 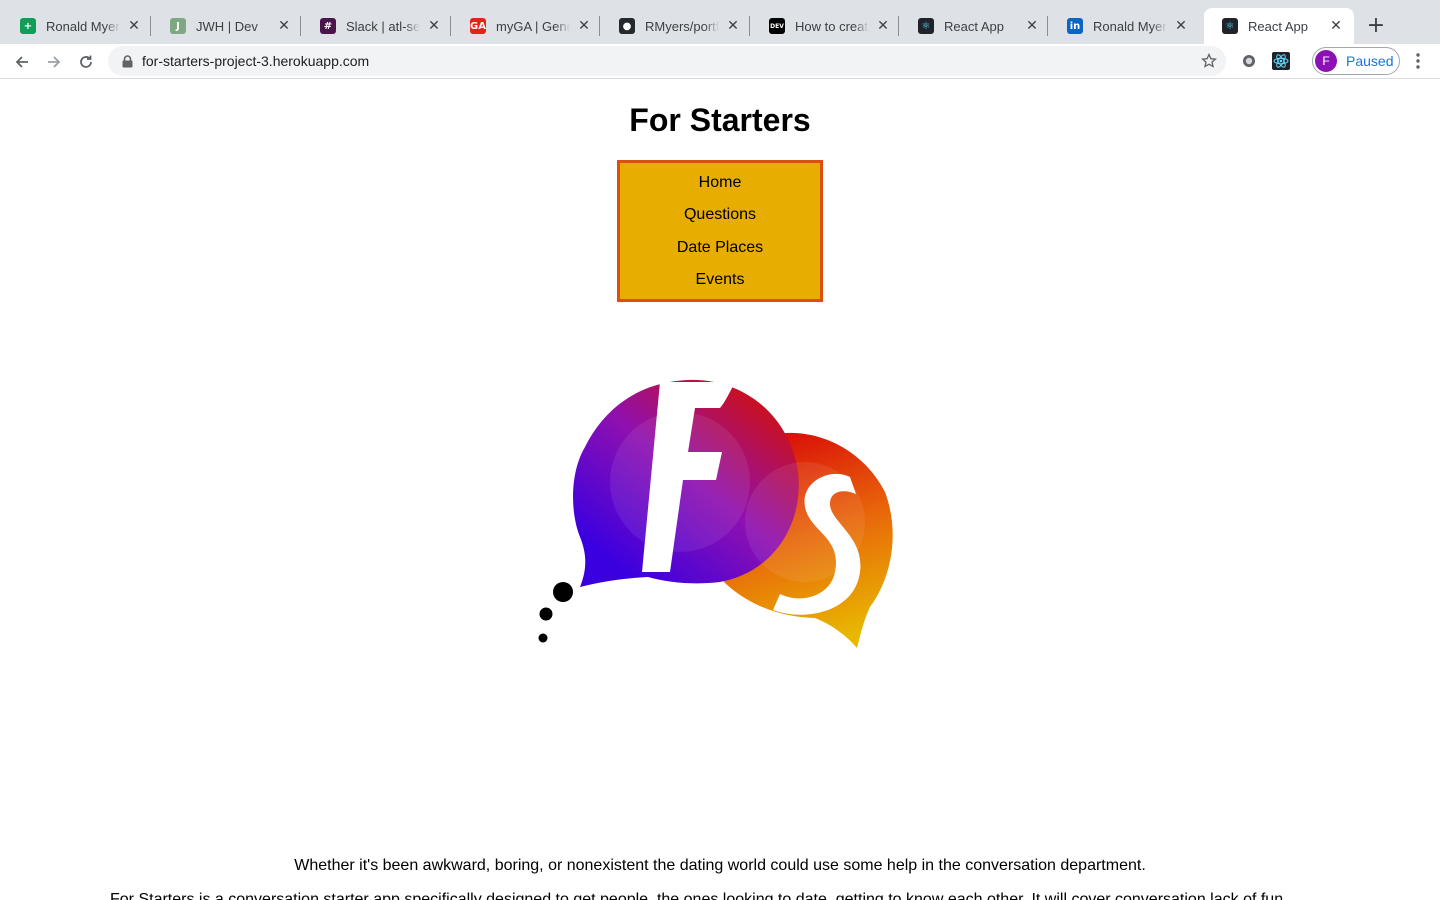 What do you see at coordinates (720, 120) in the screenshot?
I see `site-title: For Starters` at bounding box center [720, 120].